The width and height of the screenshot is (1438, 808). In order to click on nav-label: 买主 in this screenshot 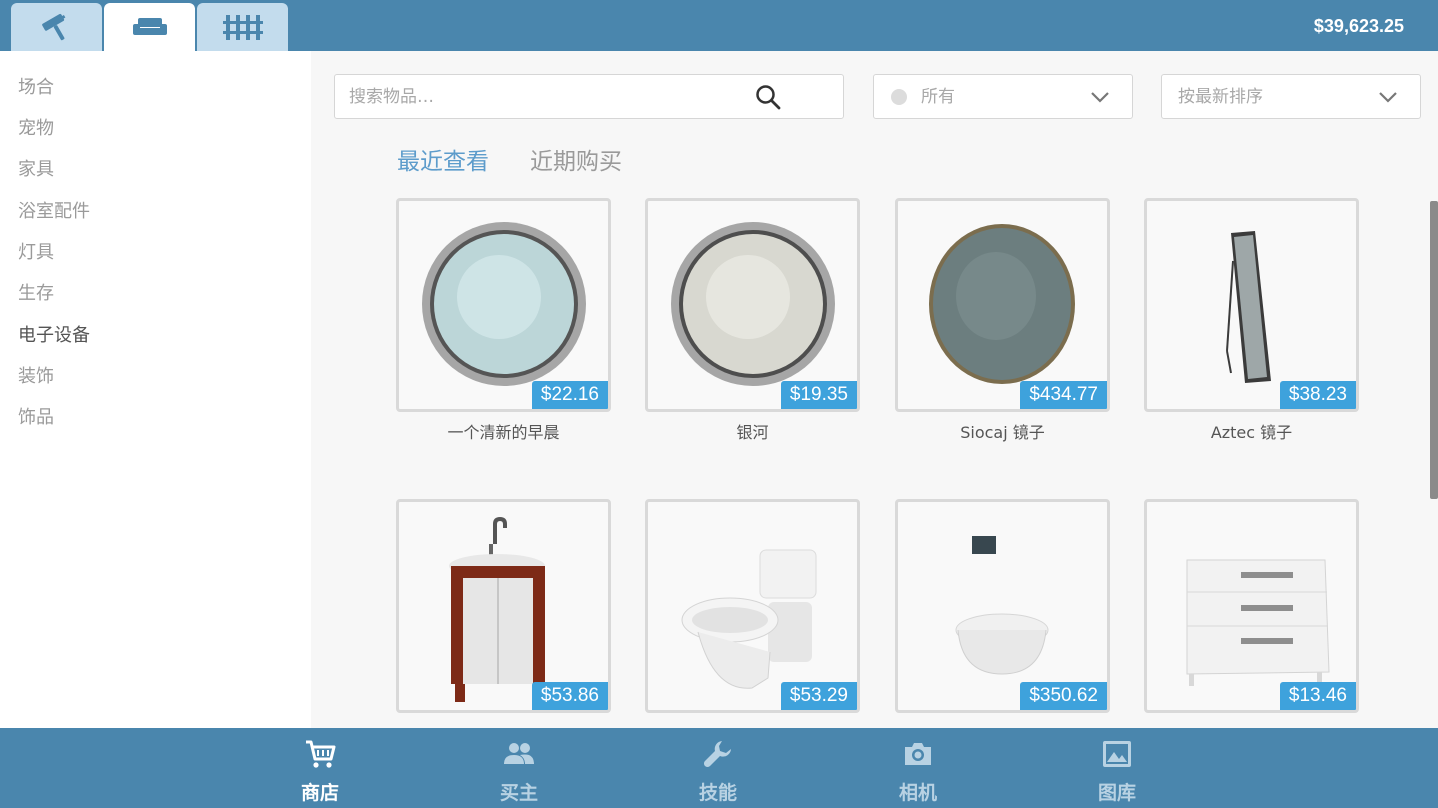, I will do `click(518, 793)`.